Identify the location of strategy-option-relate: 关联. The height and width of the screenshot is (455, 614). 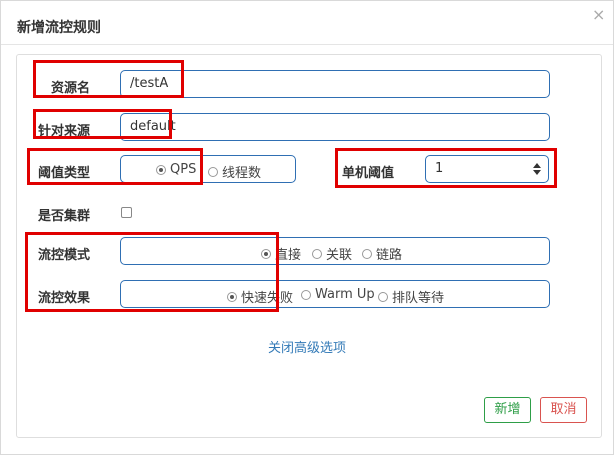
(332, 253).